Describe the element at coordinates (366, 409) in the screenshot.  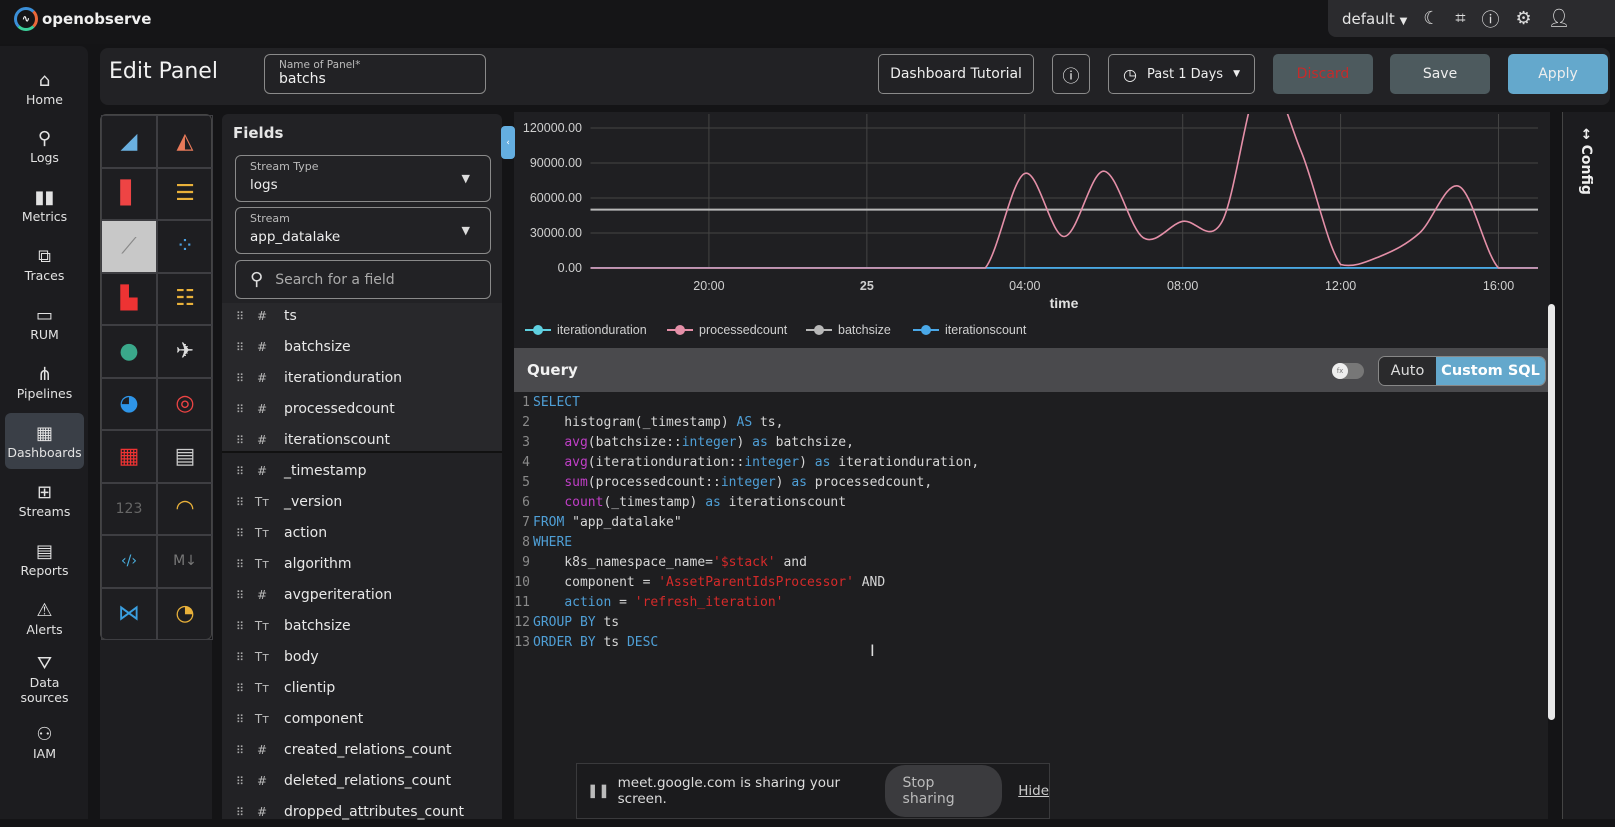
I see `field-item: ⠿ # processedcount` at that location.